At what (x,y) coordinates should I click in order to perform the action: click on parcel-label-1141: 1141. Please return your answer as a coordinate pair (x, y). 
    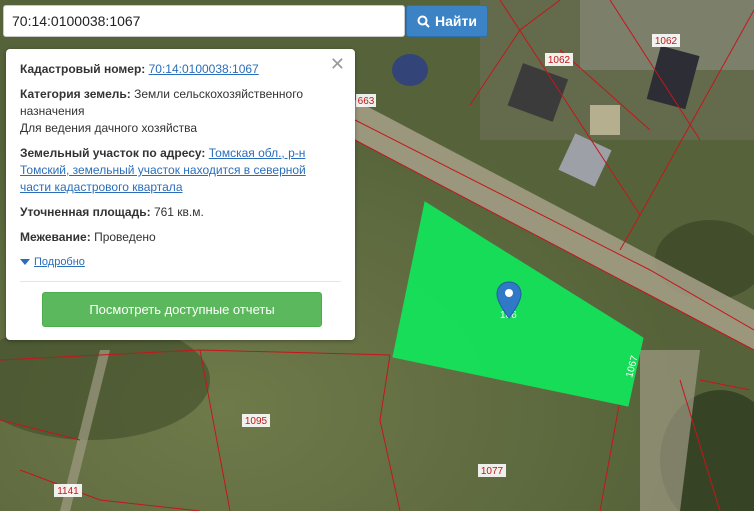
    Looking at the image, I should click on (68, 491).